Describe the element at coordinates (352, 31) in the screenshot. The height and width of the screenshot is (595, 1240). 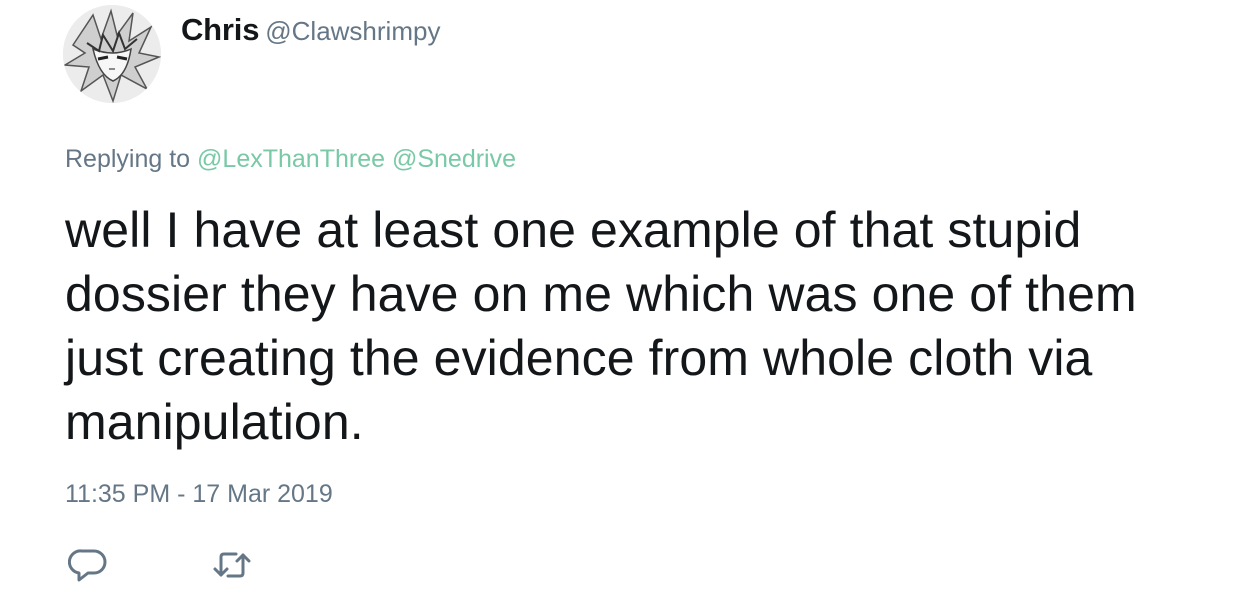
I see `user-handle: @Clawshrimpy` at that location.